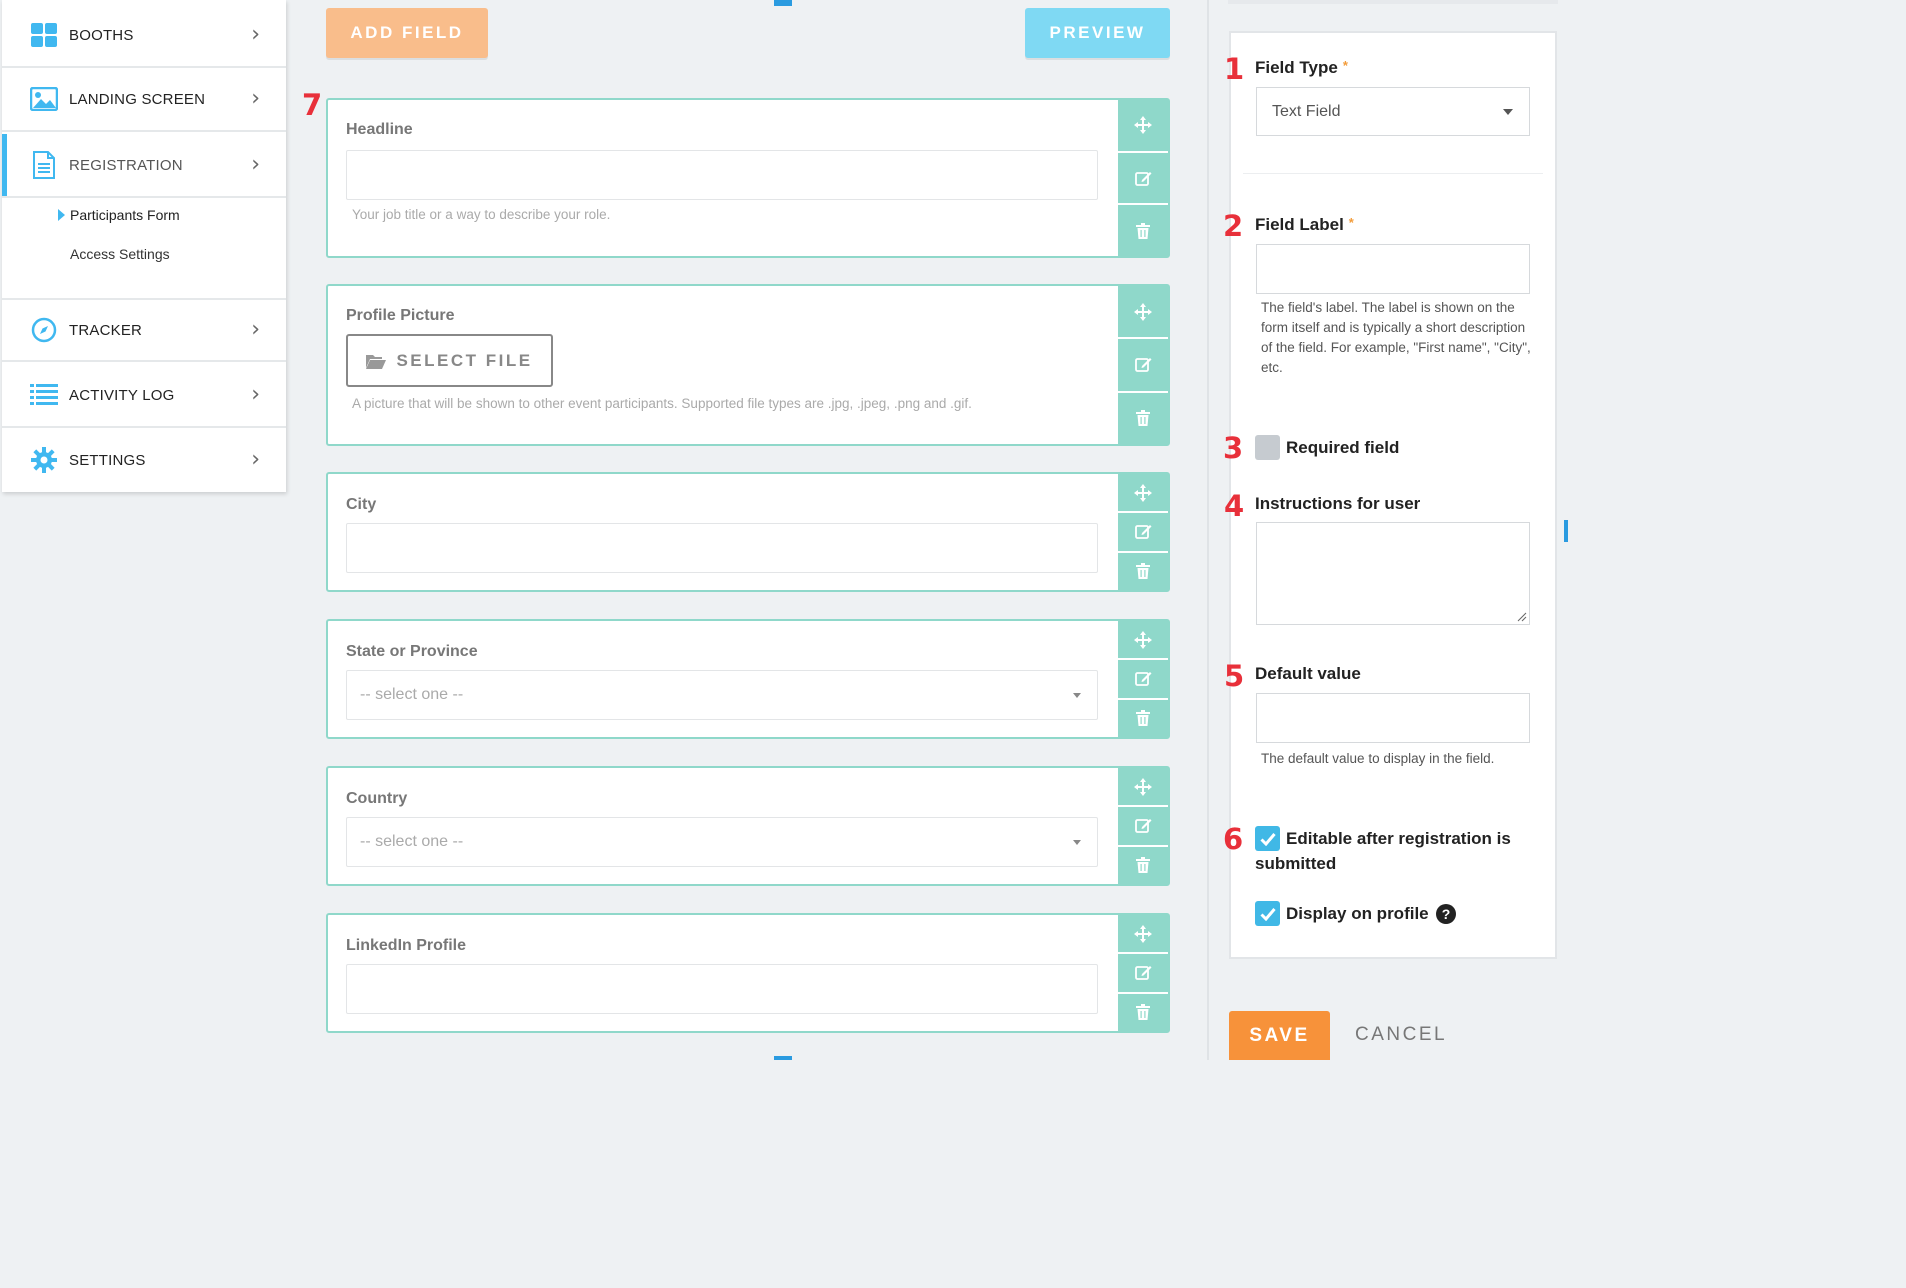 Image resolution: width=1906 pixels, height=1288 pixels. I want to click on sidebar-item-label: REGISTRATION, so click(126, 165).